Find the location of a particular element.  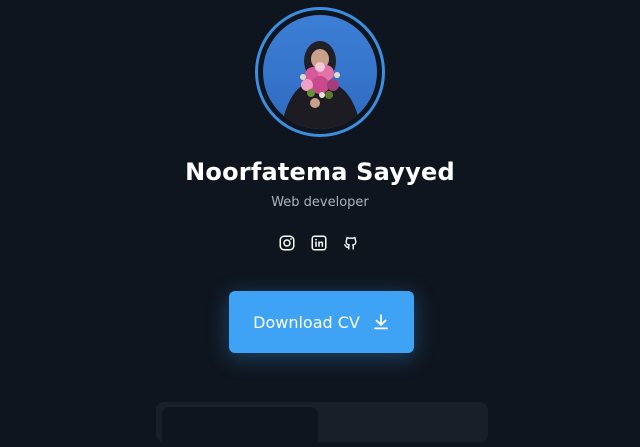

section-tab-active is located at coordinates (240, 427).